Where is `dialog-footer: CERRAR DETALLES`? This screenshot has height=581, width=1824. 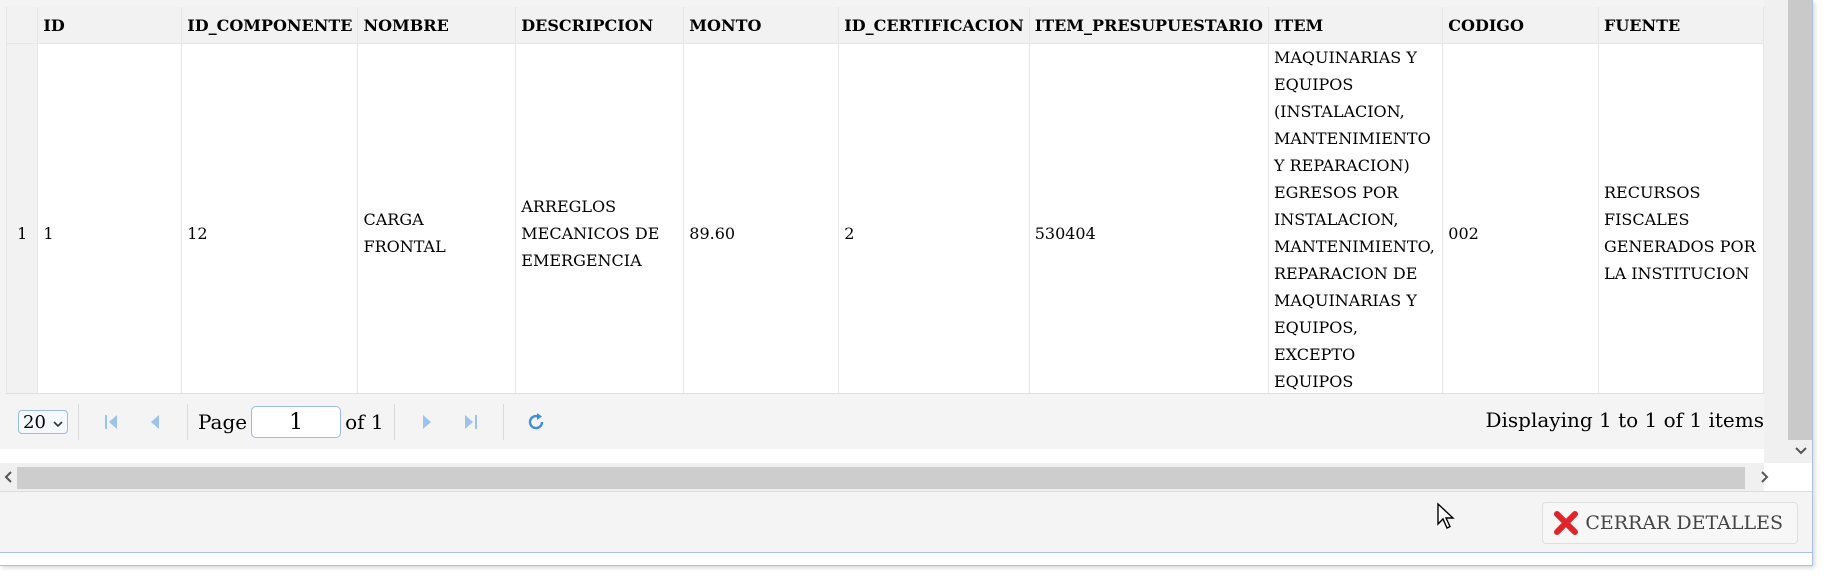 dialog-footer: CERRAR DETALLES is located at coordinates (906, 522).